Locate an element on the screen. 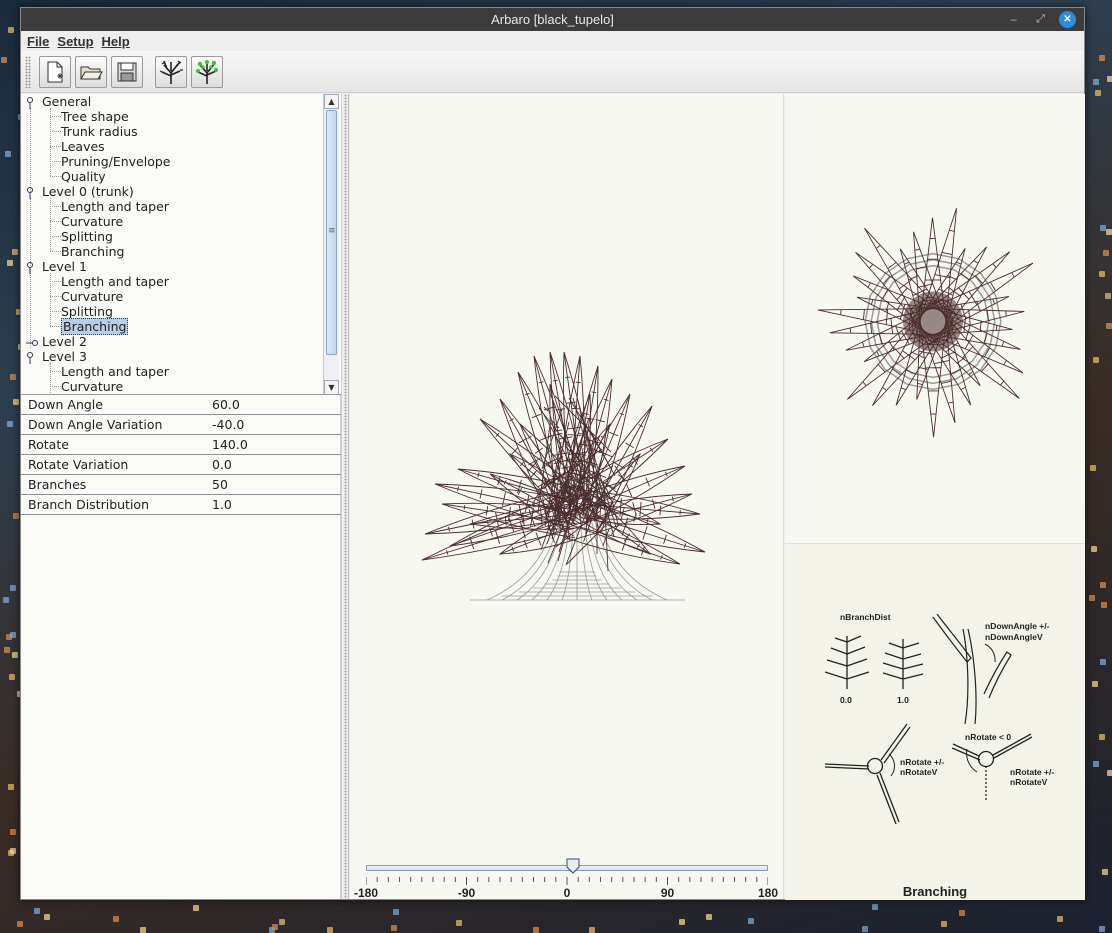 This screenshot has height=933, width=1112. render-leafy-tree-button is located at coordinates (207, 72).